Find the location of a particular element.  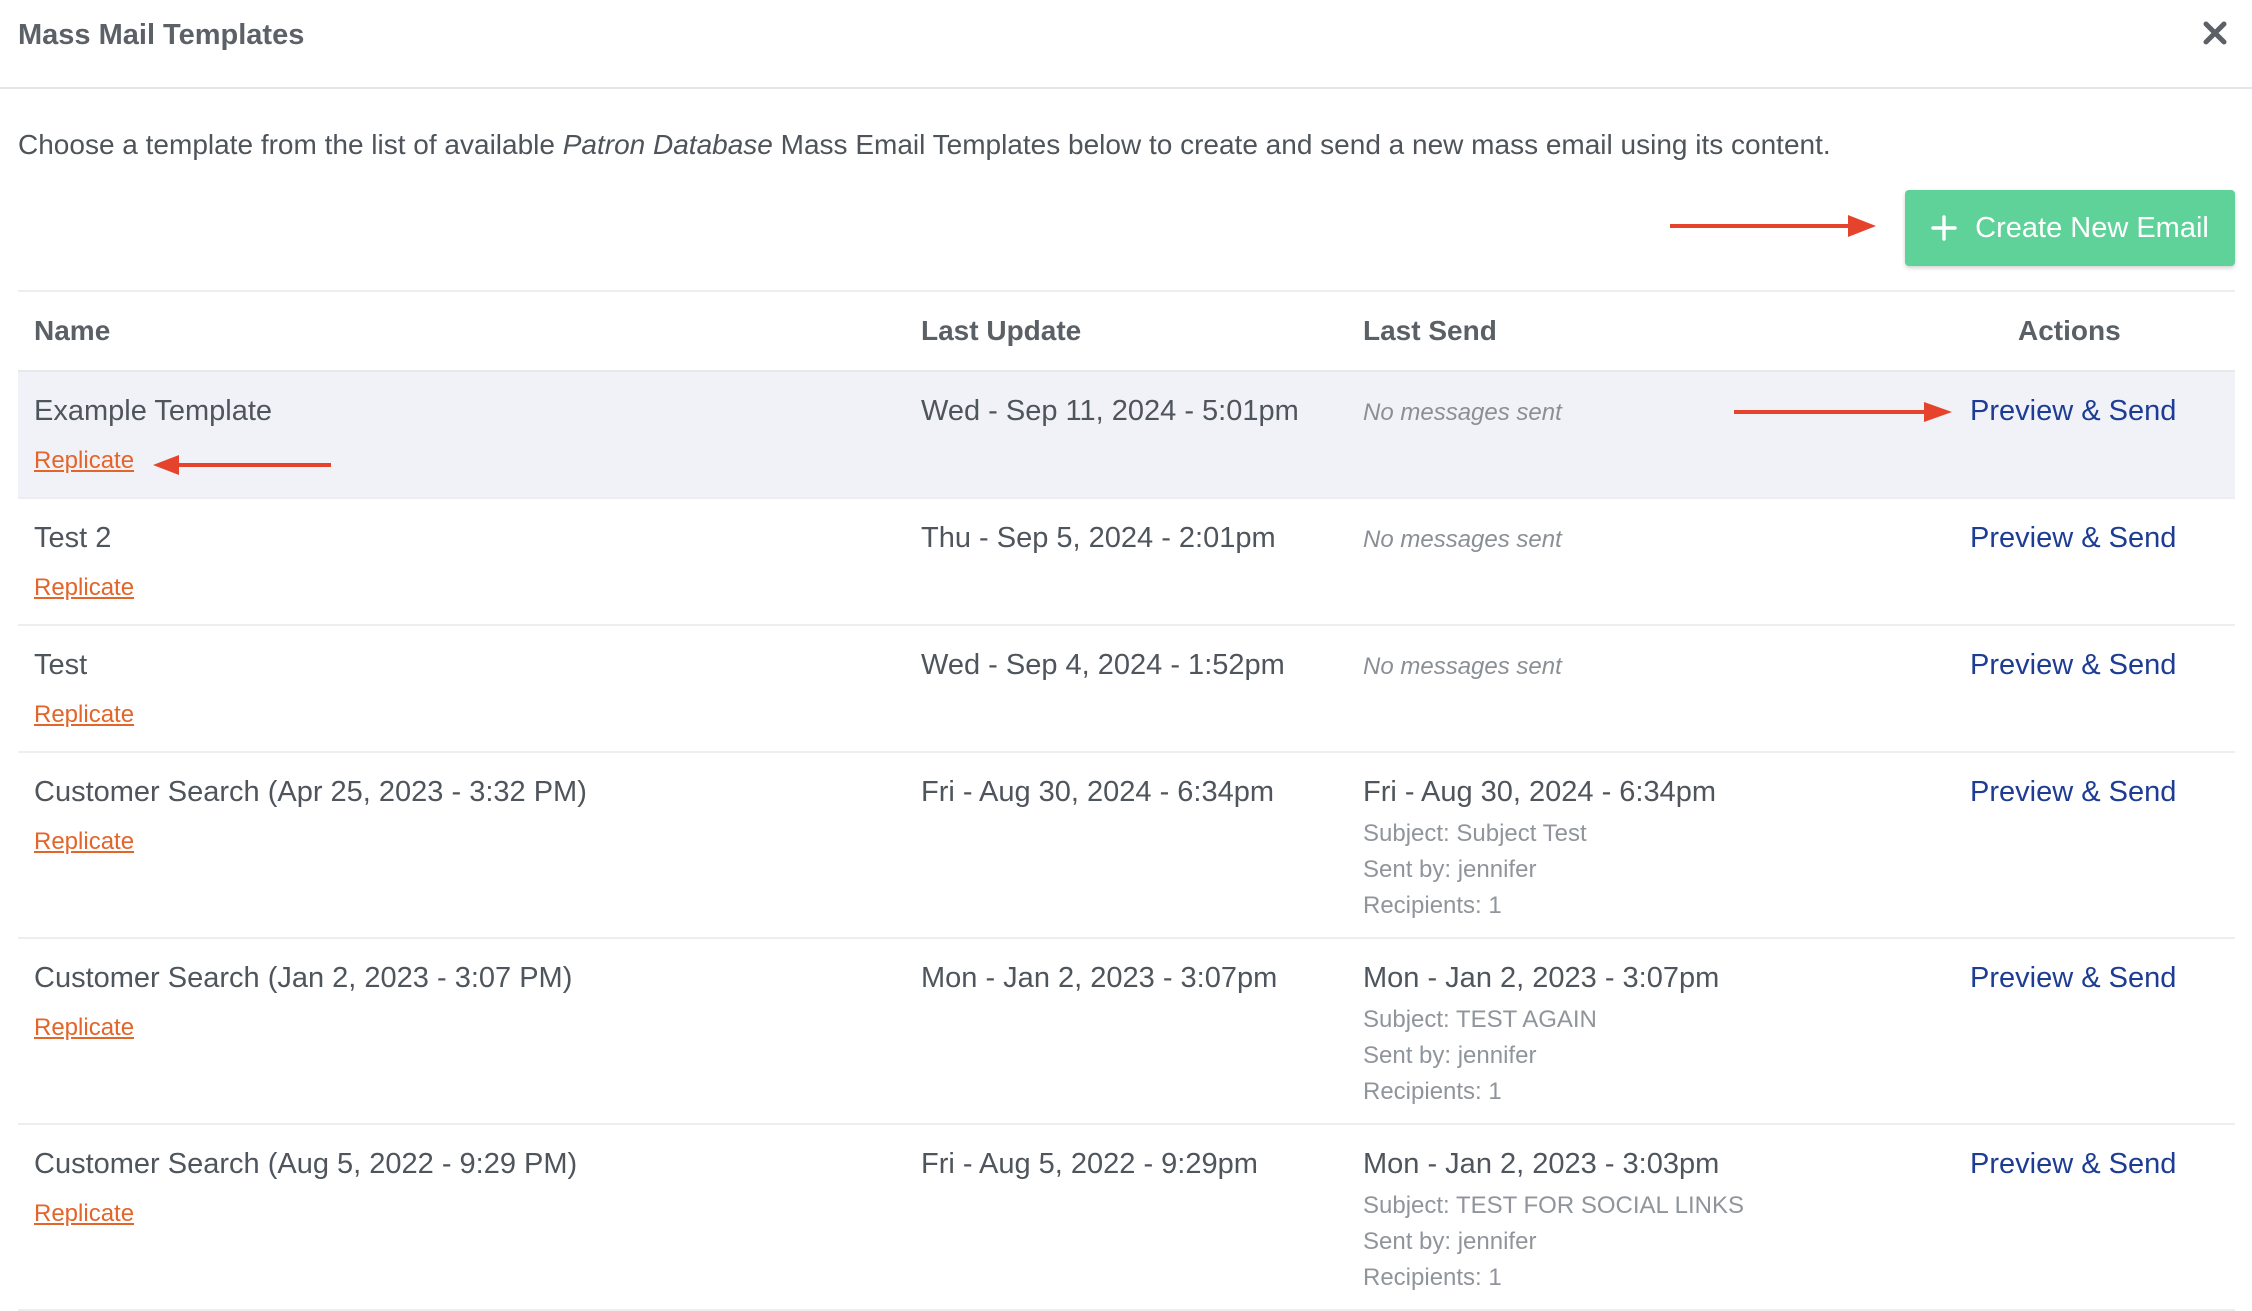

create-new-email-label: Create New Email is located at coordinates (2092, 227).